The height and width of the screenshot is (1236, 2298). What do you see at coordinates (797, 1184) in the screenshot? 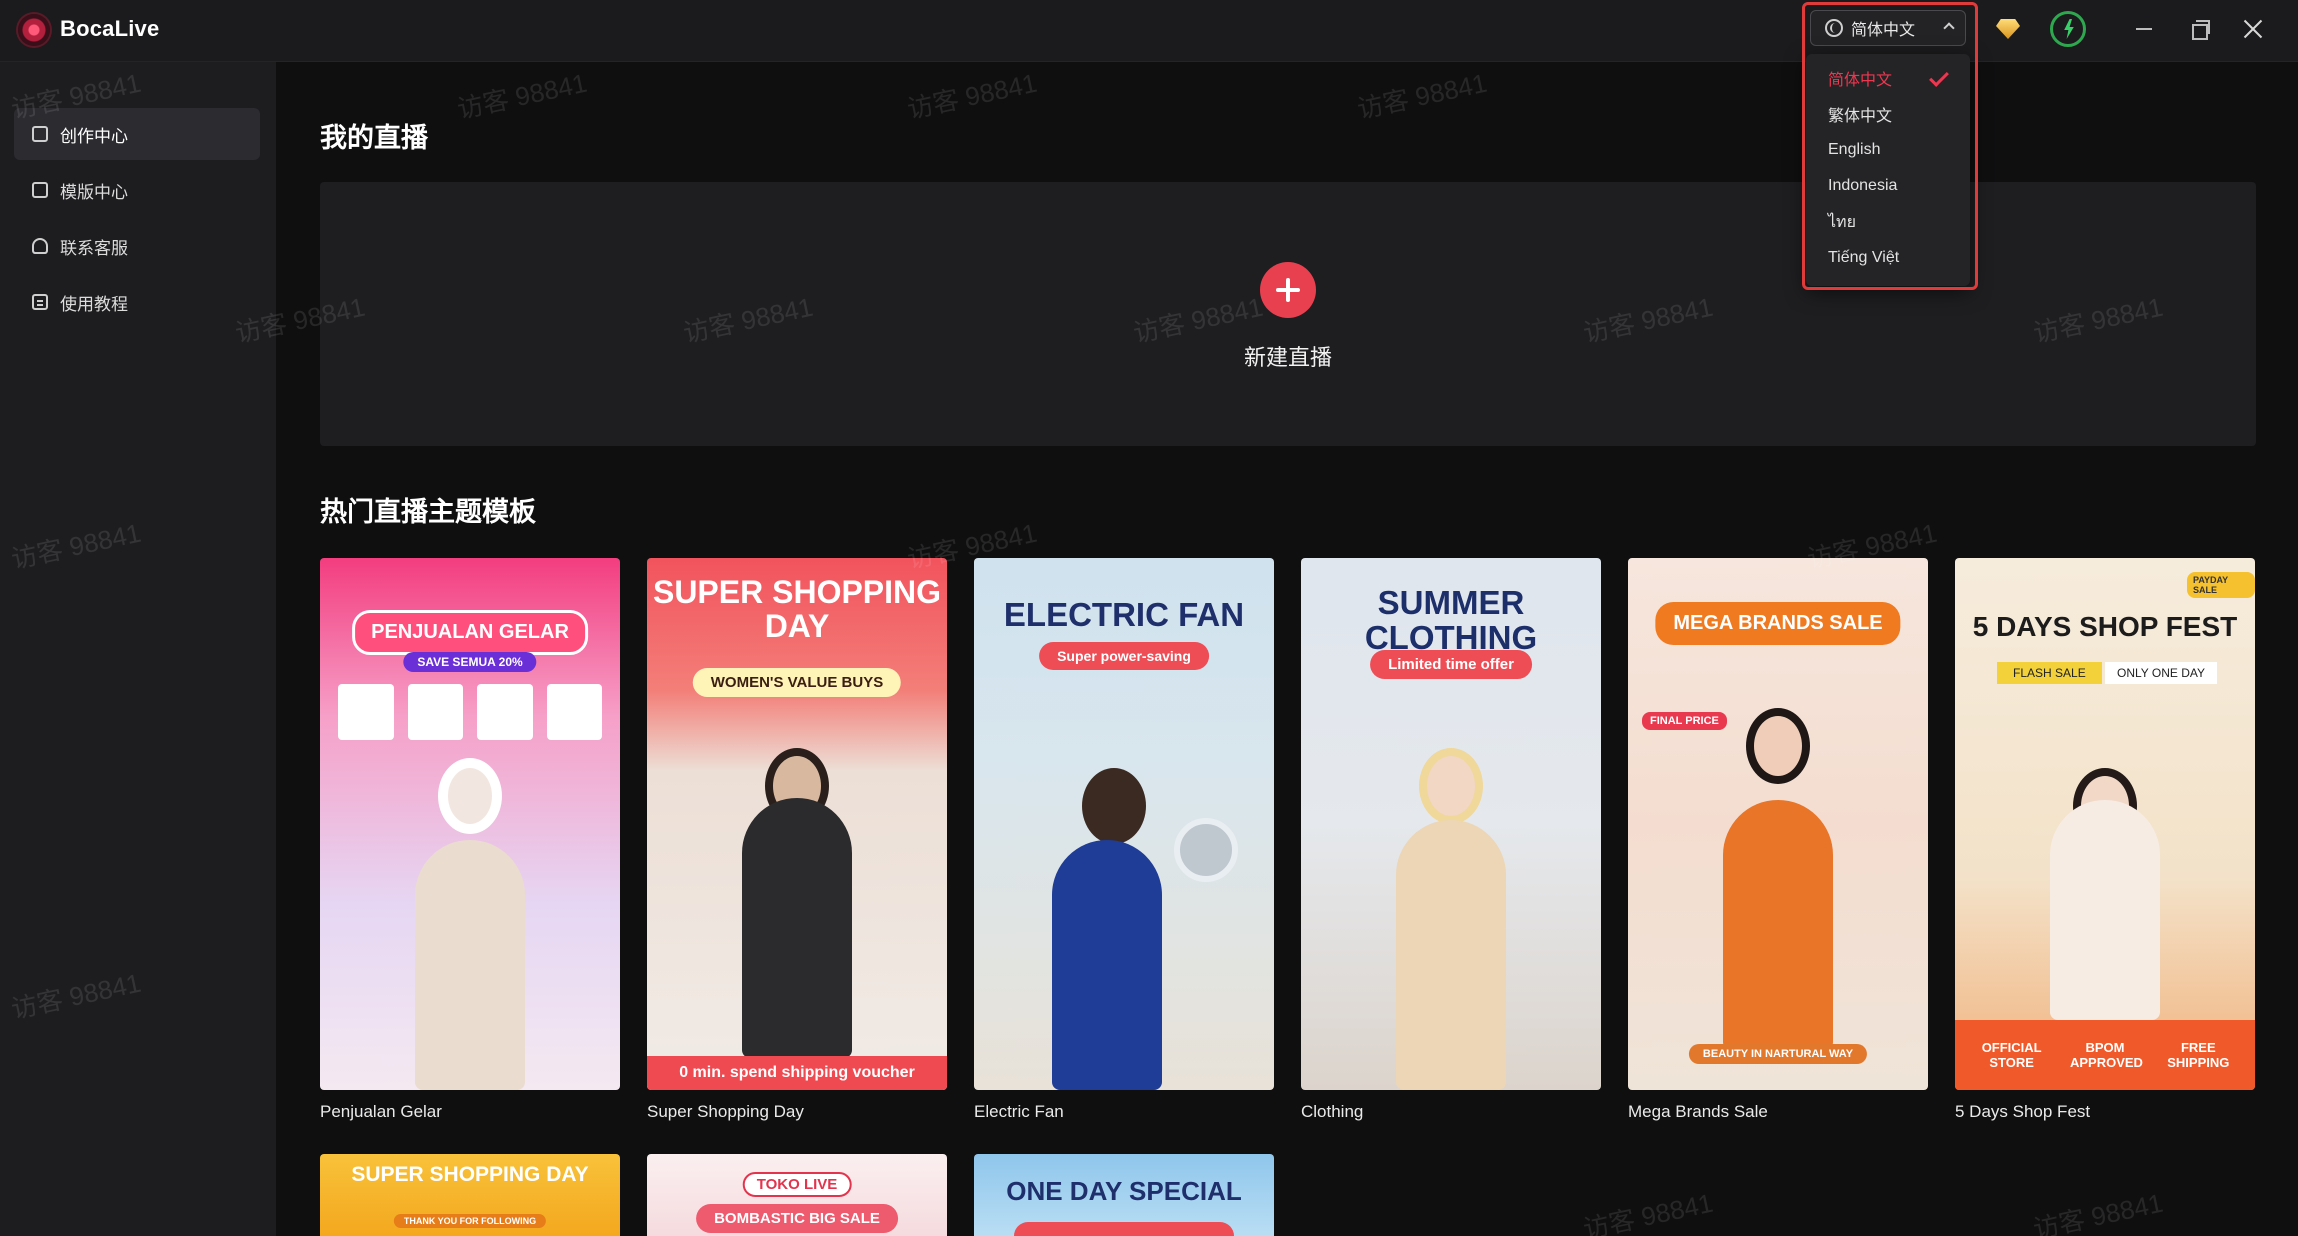
I see `template-headline: TOKO LIVE` at bounding box center [797, 1184].